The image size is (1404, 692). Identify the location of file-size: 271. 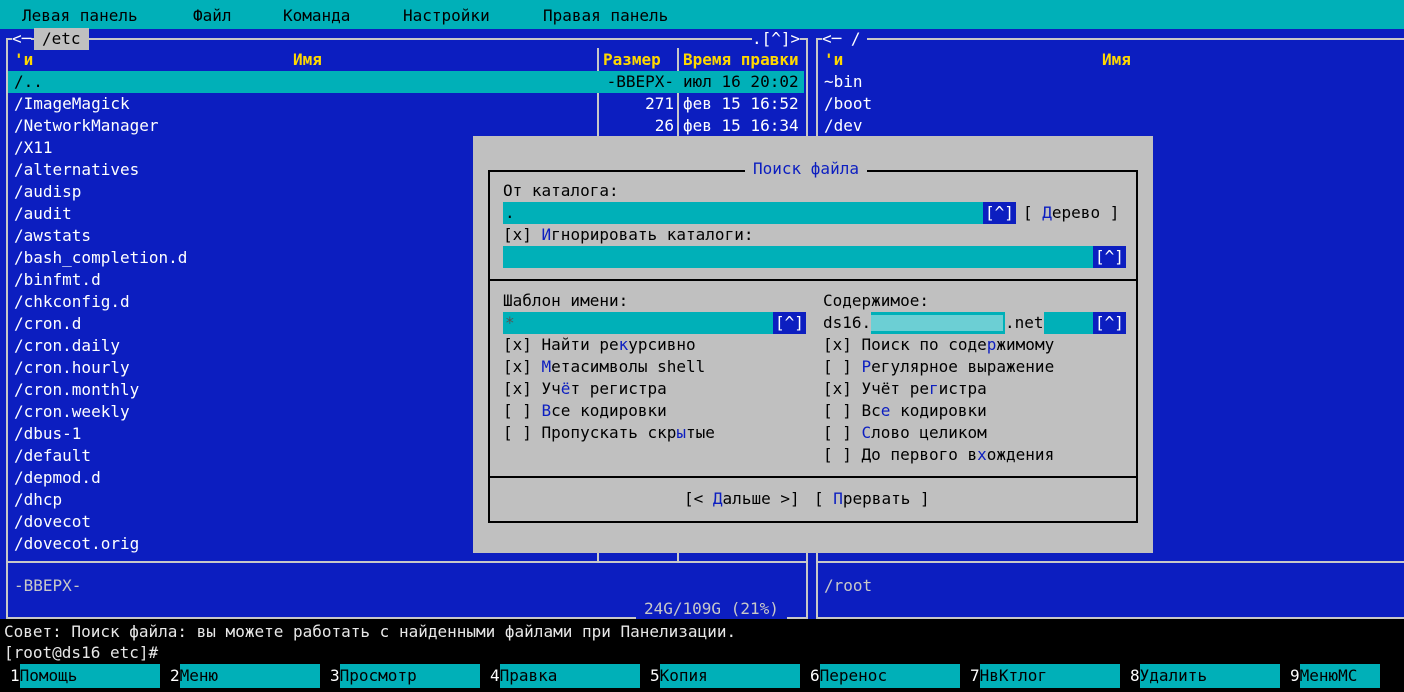
(659, 103).